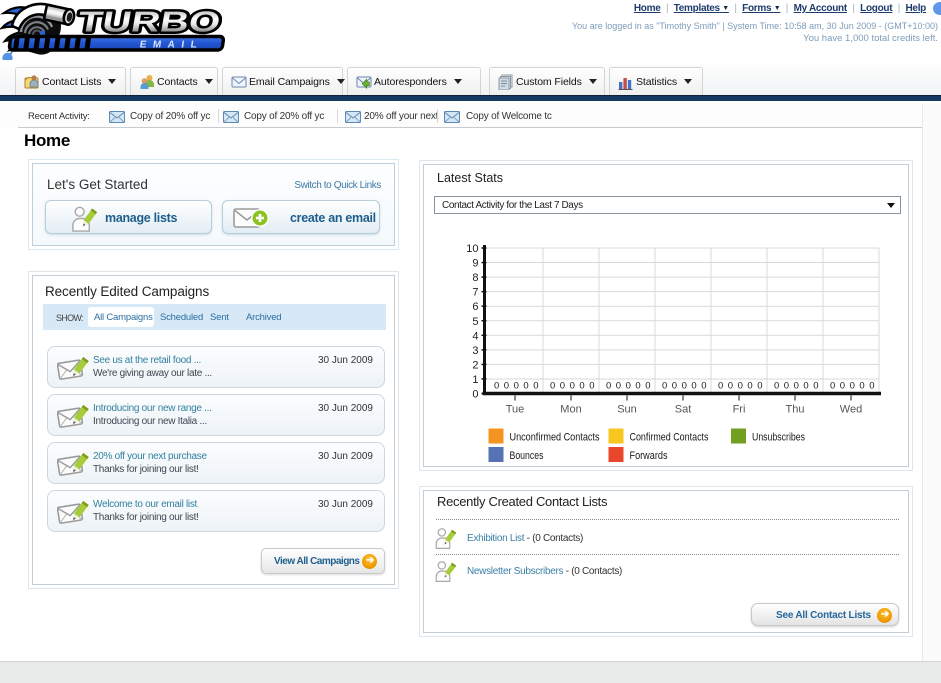 Image resolution: width=941 pixels, height=683 pixels. Describe the element at coordinates (475, 336) in the screenshot. I see `svg-text: 4` at that location.